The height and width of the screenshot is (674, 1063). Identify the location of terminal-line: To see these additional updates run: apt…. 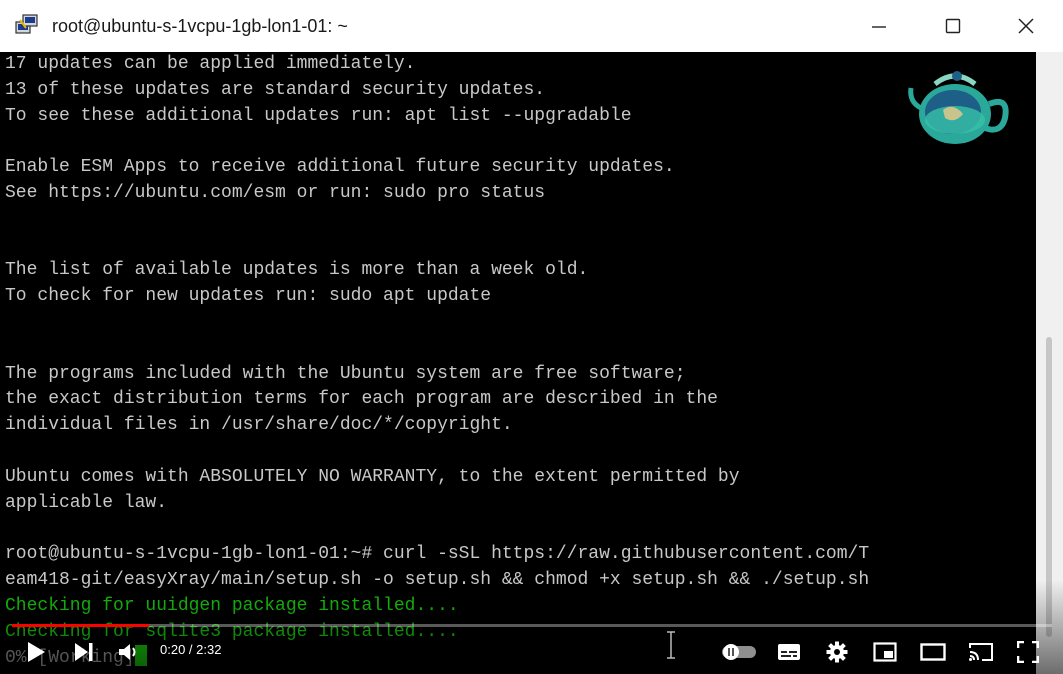
(318, 115).